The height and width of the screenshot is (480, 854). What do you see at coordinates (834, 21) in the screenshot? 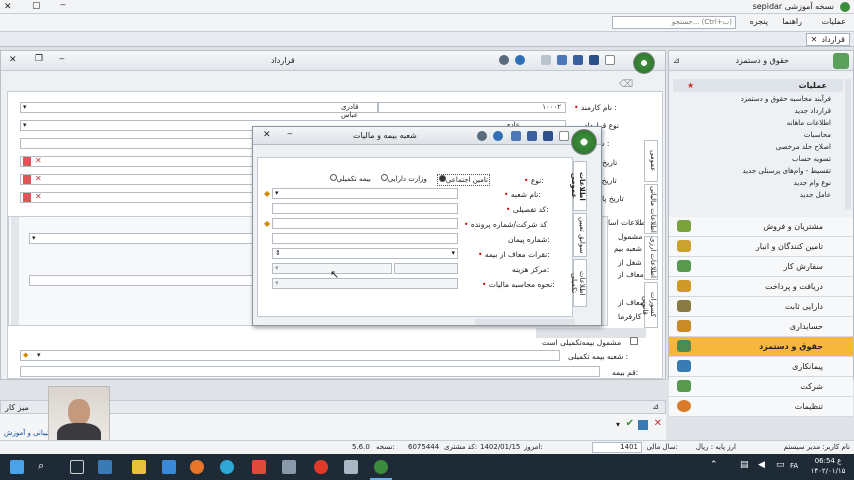
I see `menu-item-operations: عملیات` at bounding box center [834, 21].